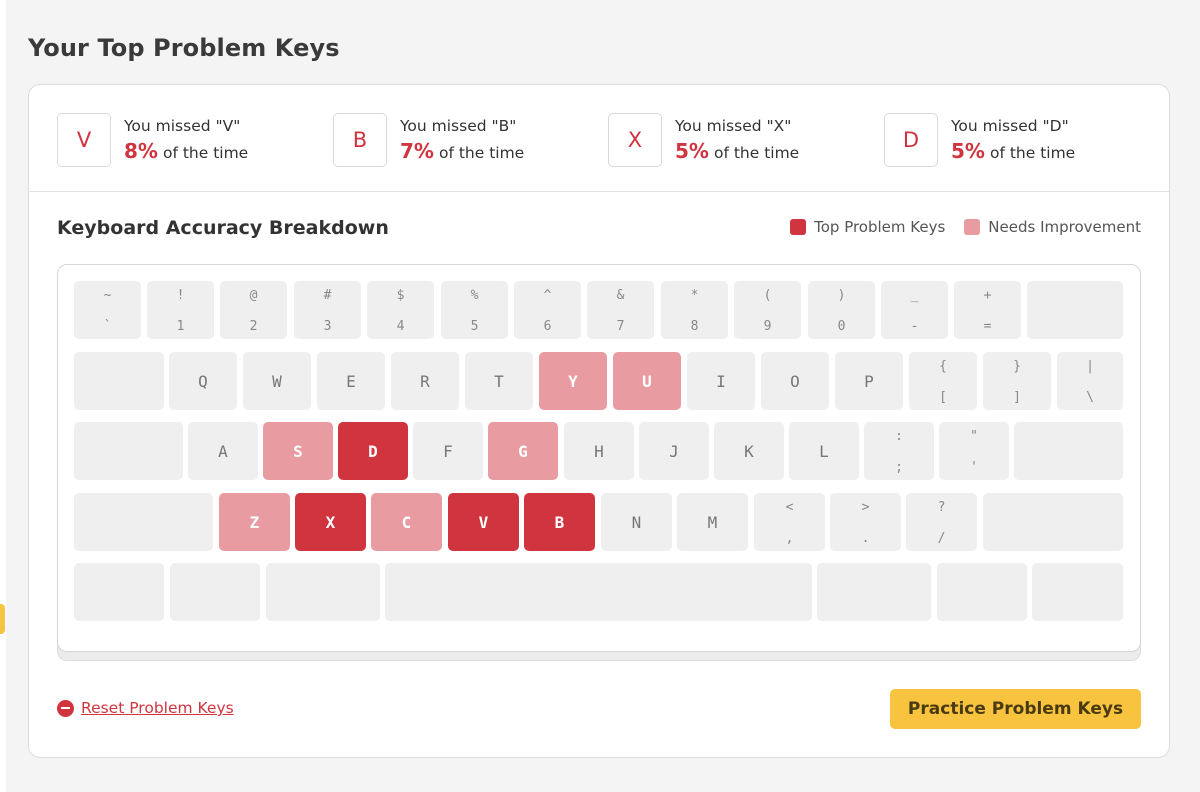 Image resolution: width=1200 pixels, height=792 pixels. What do you see at coordinates (943, 397) in the screenshot?
I see `key-base-char: [` at bounding box center [943, 397].